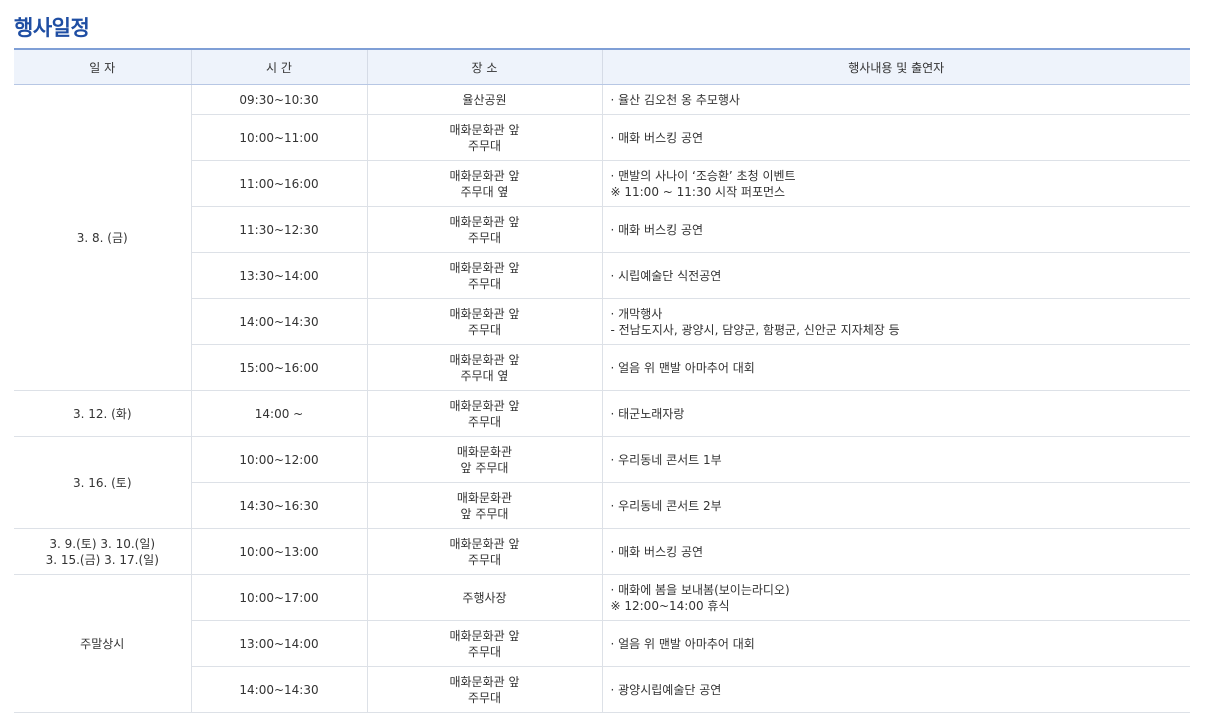 This screenshot has width=1212, height=718. What do you see at coordinates (278, 183) in the screenshot?
I see `time-cell: 11:00~16:00` at bounding box center [278, 183].